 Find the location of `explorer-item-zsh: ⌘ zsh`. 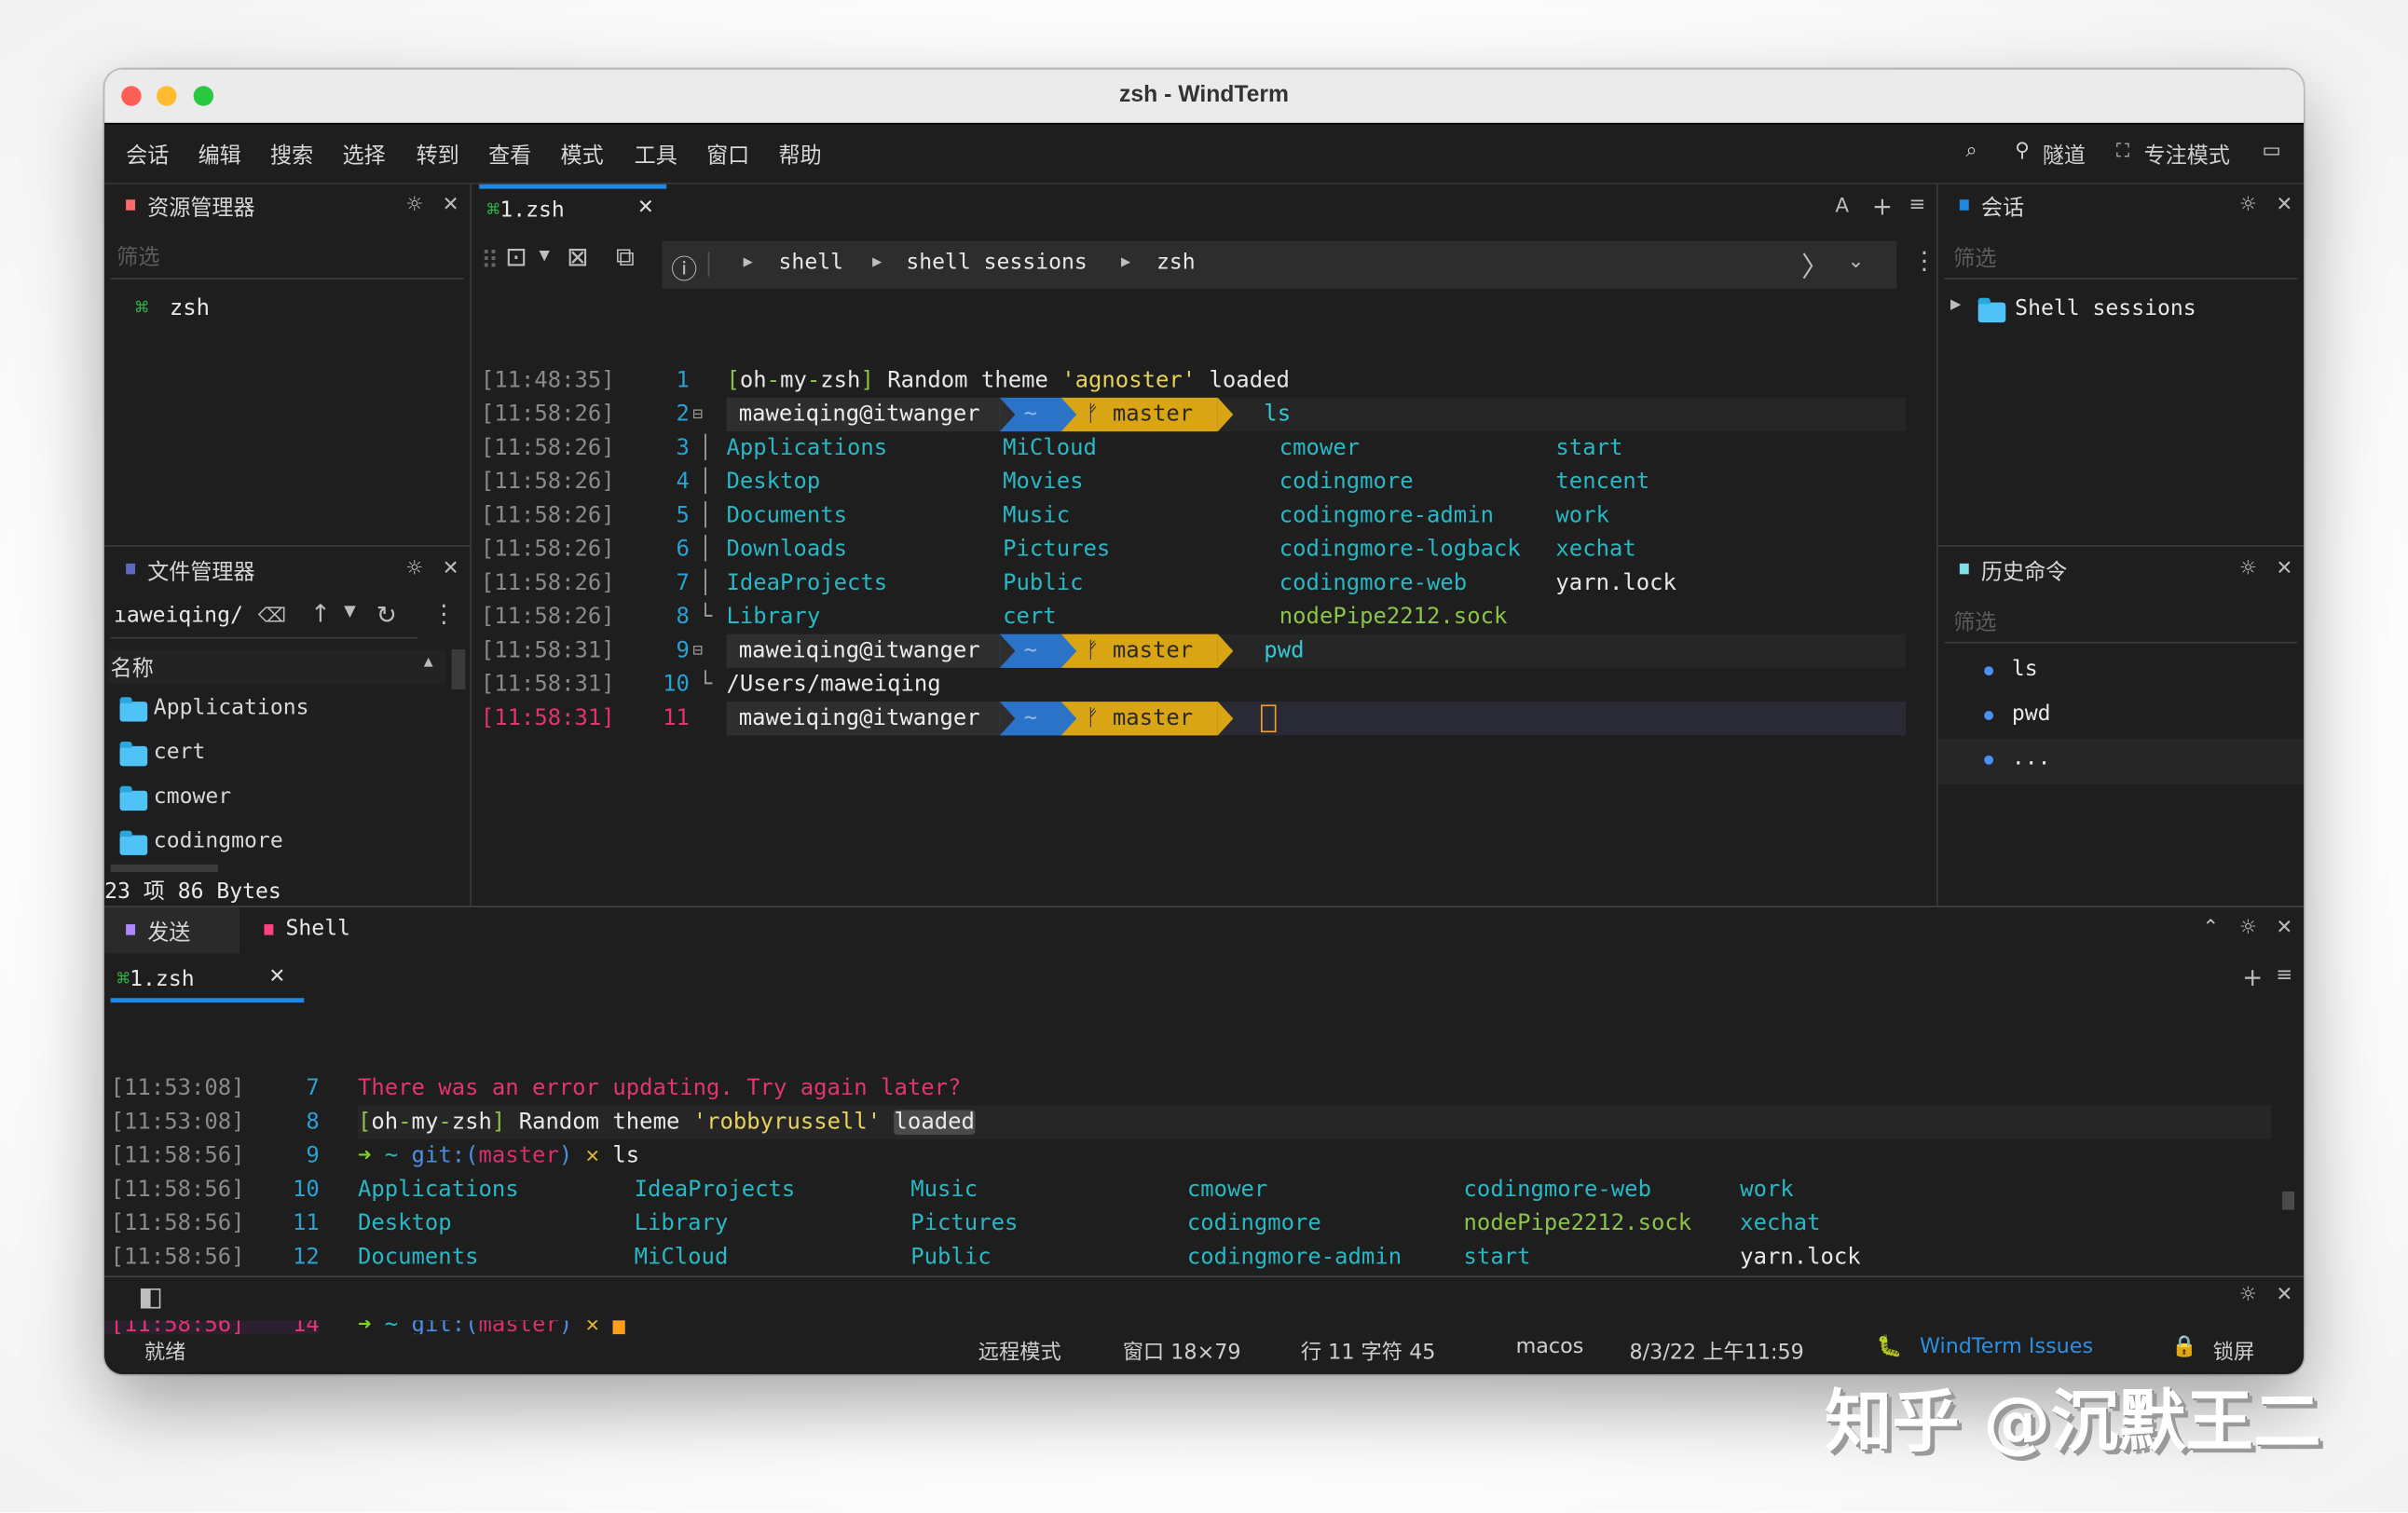

explorer-item-zsh: ⌘ zsh is located at coordinates (172, 306).